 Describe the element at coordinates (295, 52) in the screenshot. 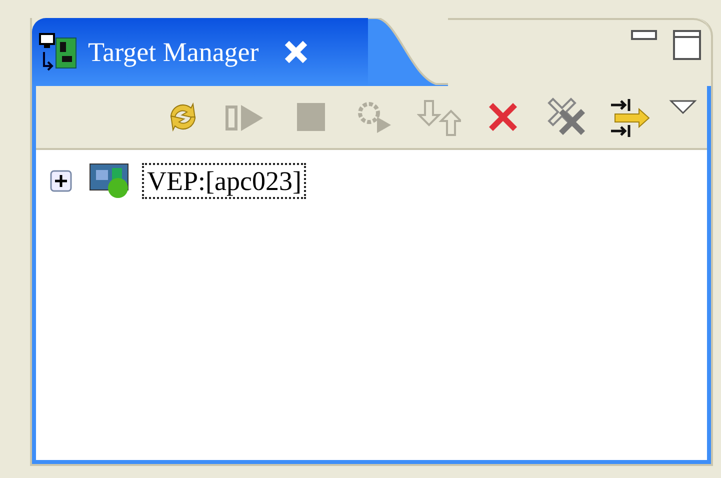

I see `close-icon` at that location.